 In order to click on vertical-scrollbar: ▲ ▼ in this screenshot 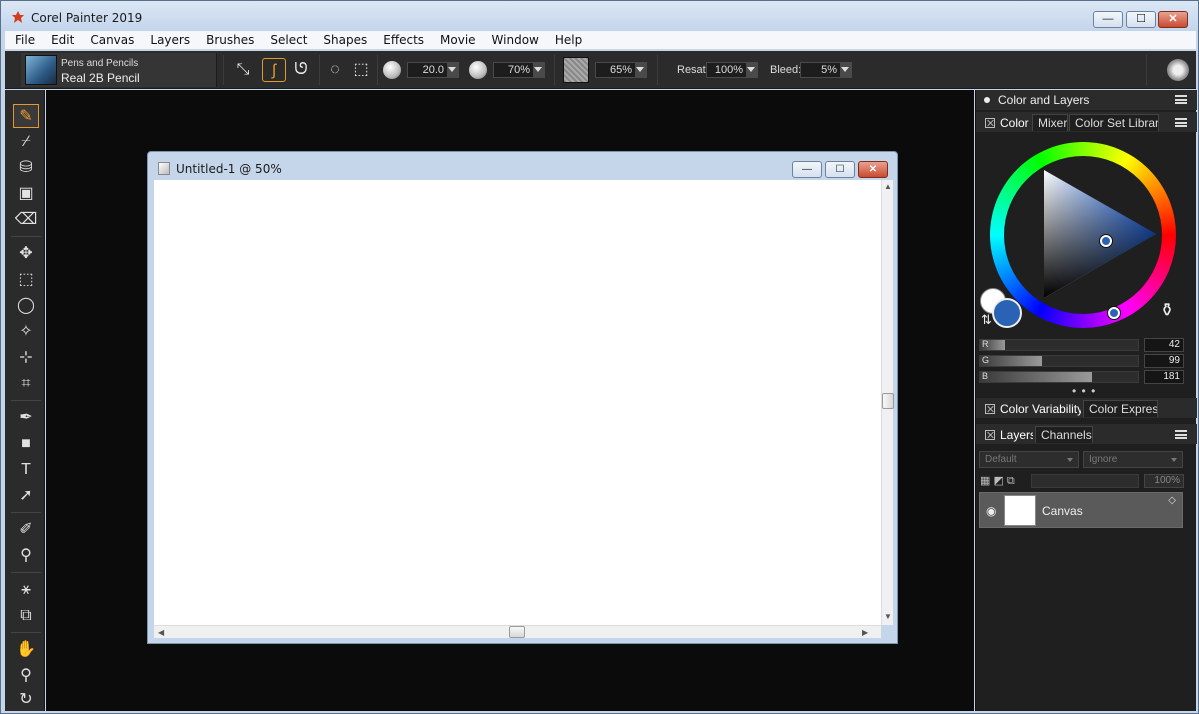, I will do `click(887, 402)`.